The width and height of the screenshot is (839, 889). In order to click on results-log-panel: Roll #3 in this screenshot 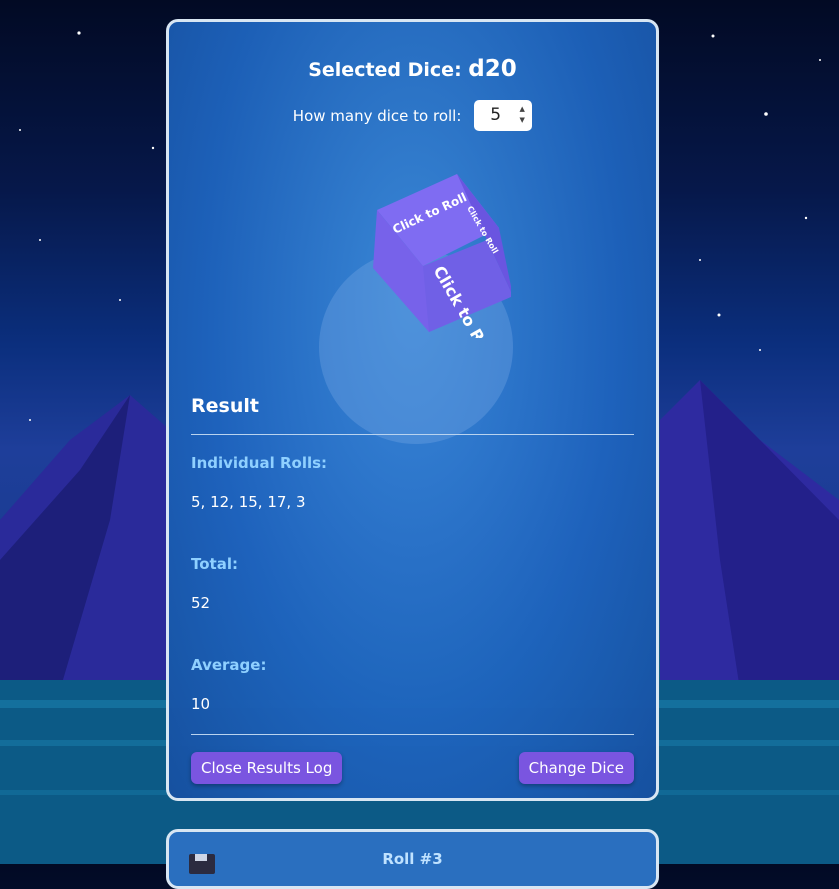, I will do `click(412, 859)`.